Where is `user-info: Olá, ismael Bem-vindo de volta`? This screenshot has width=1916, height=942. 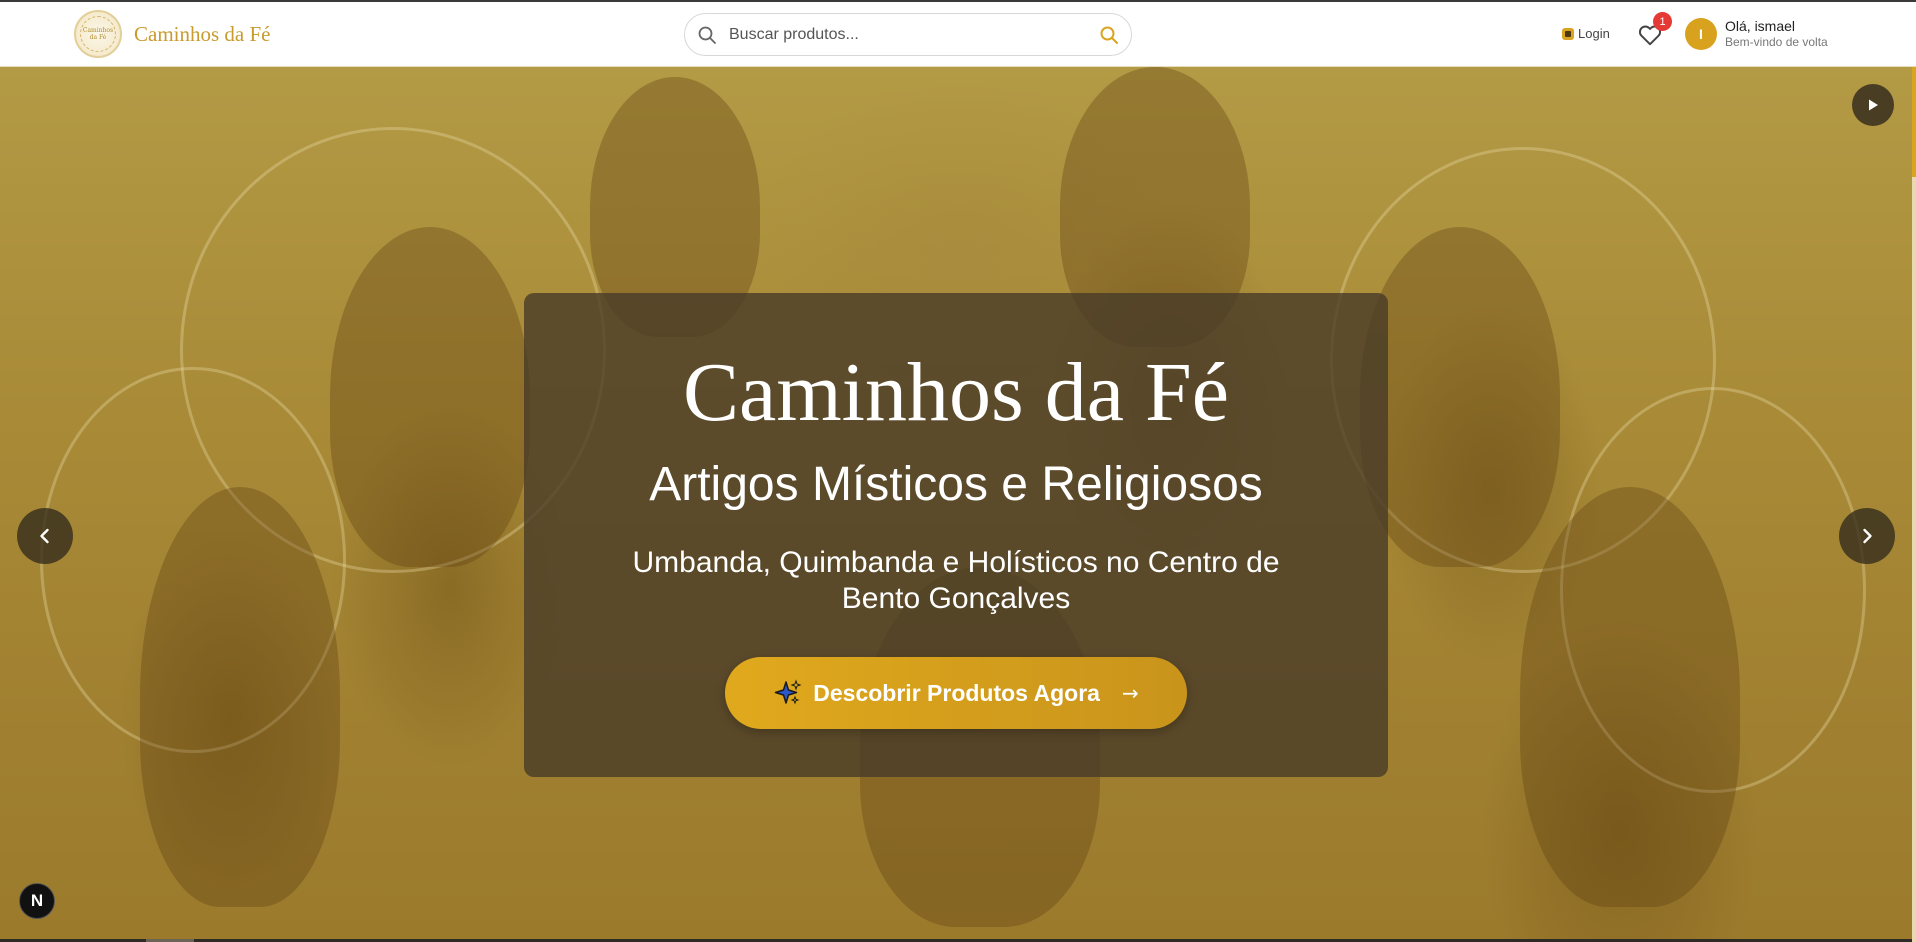
user-info: Olá, ismael Bem-vindo de volta is located at coordinates (1776, 34).